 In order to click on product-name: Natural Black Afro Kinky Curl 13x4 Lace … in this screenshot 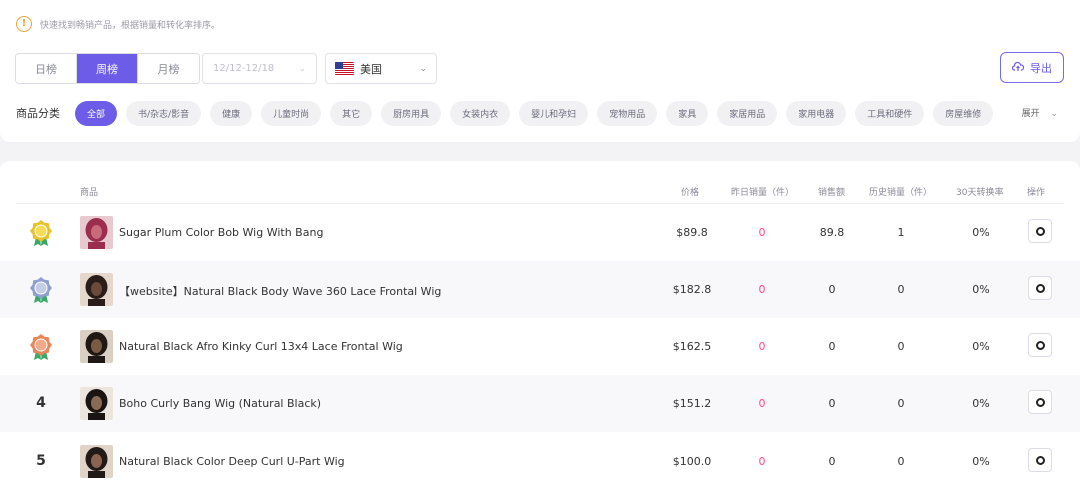, I will do `click(261, 346)`.